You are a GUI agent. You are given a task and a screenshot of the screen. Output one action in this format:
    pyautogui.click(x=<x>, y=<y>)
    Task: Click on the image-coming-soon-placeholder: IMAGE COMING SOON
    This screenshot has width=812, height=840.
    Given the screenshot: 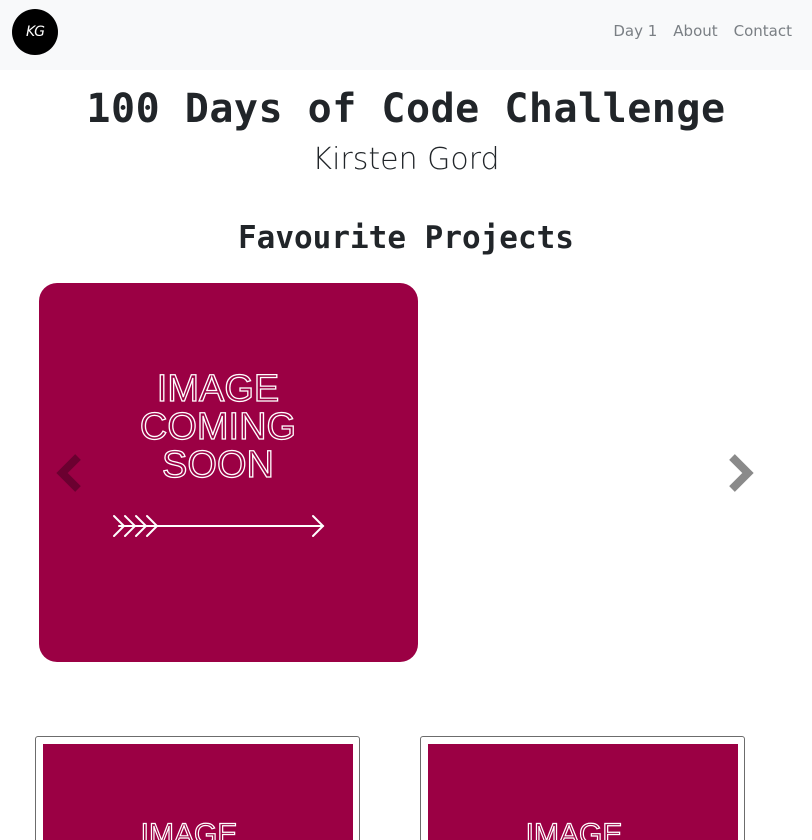 What is the action you would take?
    pyautogui.click(x=219, y=452)
    